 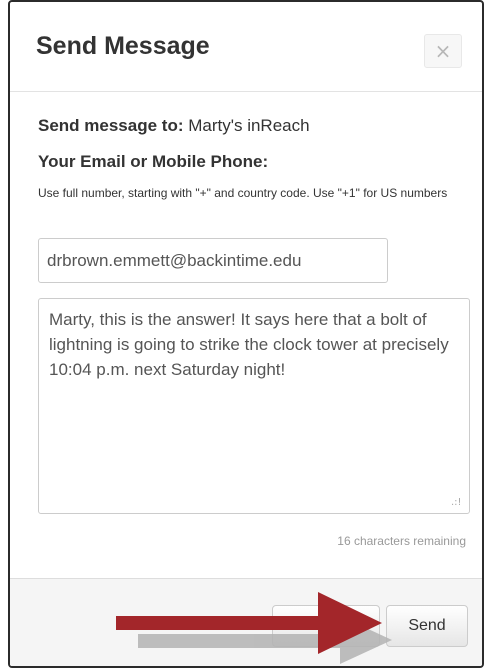 What do you see at coordinates (153, 161) in the screenshot?
I see `contact-field-label: Your Email or Mobile Phone:` at bounding box center [153, 161].